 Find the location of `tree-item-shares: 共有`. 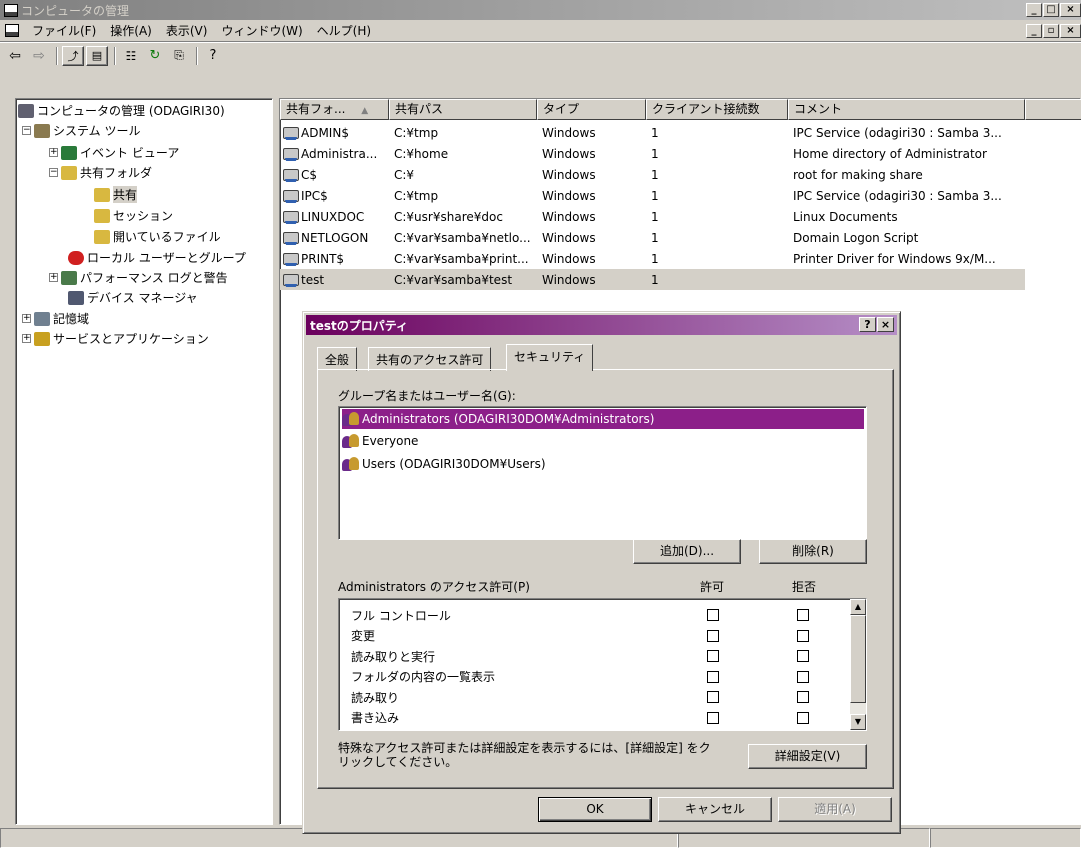

tree-item-shares: 共有 is located at coordinates (116, 194).